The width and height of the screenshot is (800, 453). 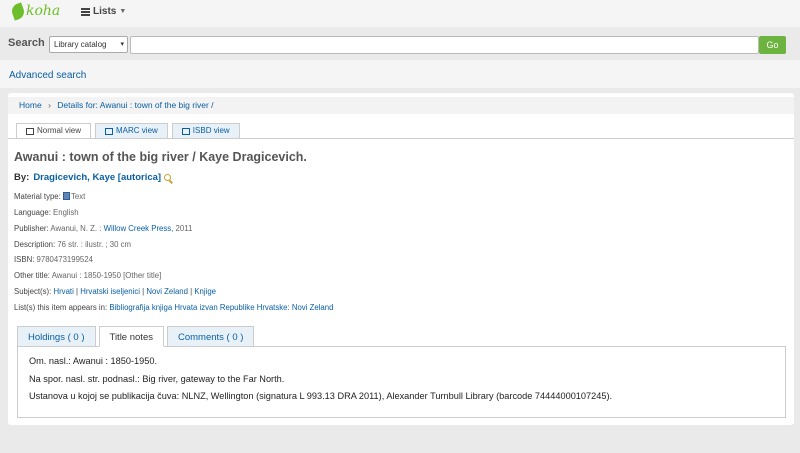 What do you see at coordinates (66, 196) in the screenshot?
I see `book-icon` at bounding box center [66, 196].